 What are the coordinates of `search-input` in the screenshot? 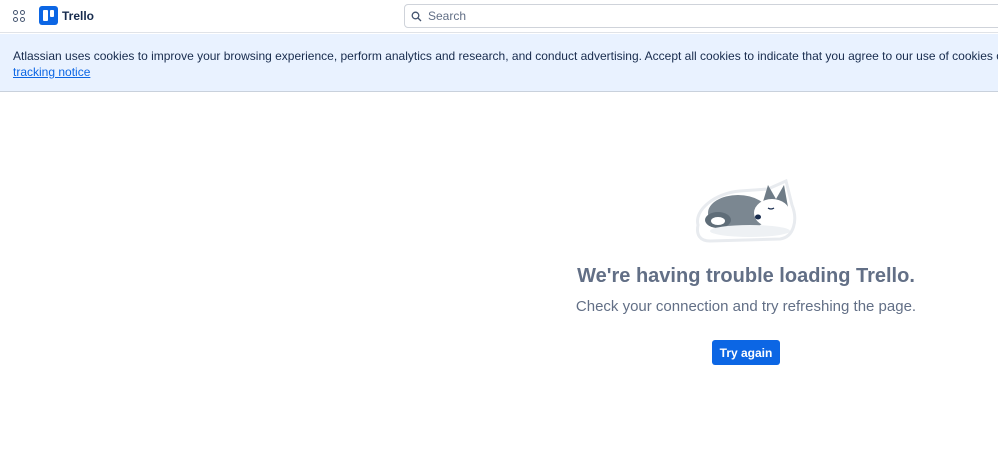 It's located at (678, 16).